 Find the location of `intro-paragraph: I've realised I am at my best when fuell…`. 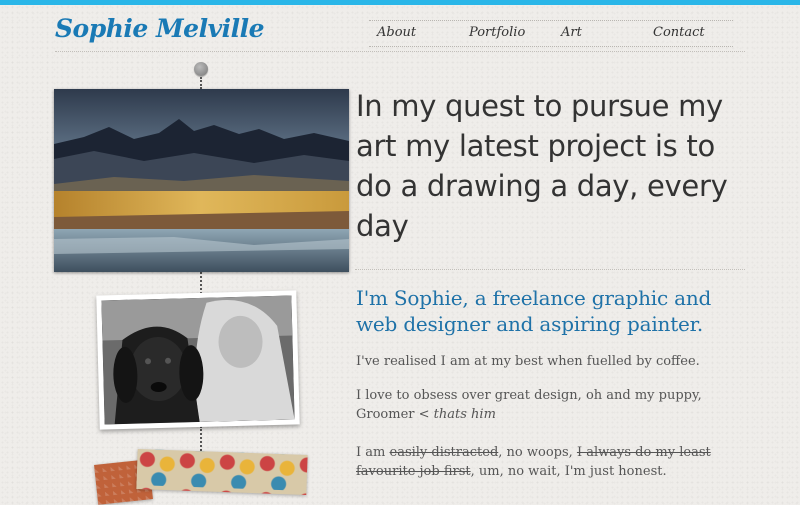

intro-paragraph: I've realised I am at my best when fuell… is located at coordinates (528, 361).